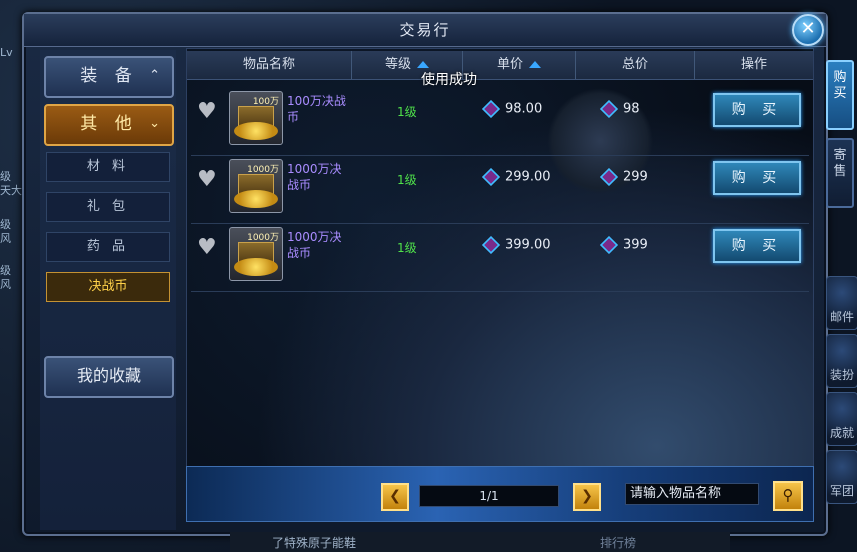 Image resolution: width=857 pixels, height=552 pixels. What do you see at coordinates (631, 109) in the screenshot?
I see `total-price-value: 98` at bounding box center [631, 109].